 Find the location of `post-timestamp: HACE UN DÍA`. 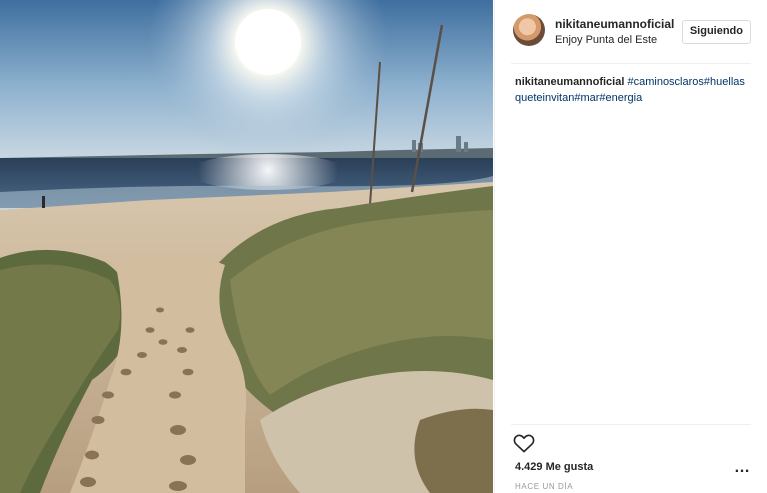

post-timestamp: HACE UN DÍA is located at coordinates (544, 486).